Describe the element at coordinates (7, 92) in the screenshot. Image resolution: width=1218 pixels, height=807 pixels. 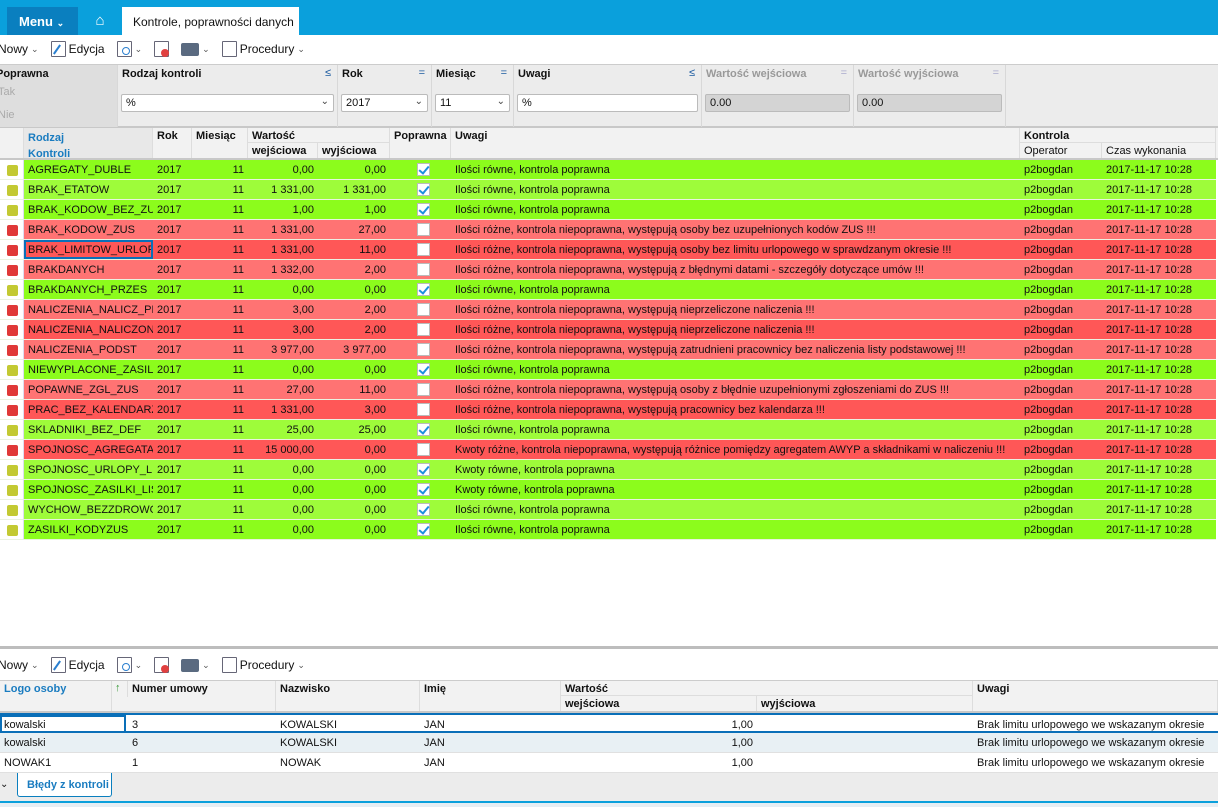
I see `filter-option-yes: Tak` at that location.